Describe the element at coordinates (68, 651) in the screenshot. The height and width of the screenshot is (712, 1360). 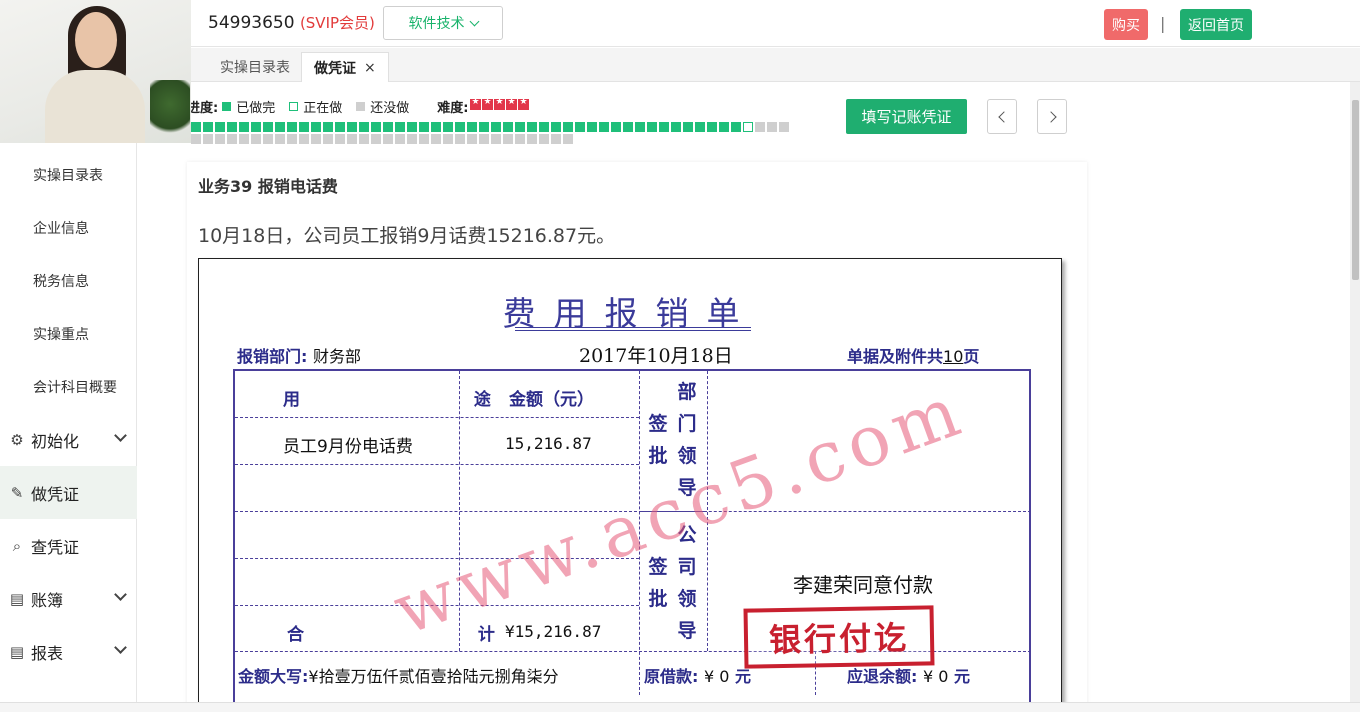
I see `sidebar-group-report: ▤ 报表` at that location.